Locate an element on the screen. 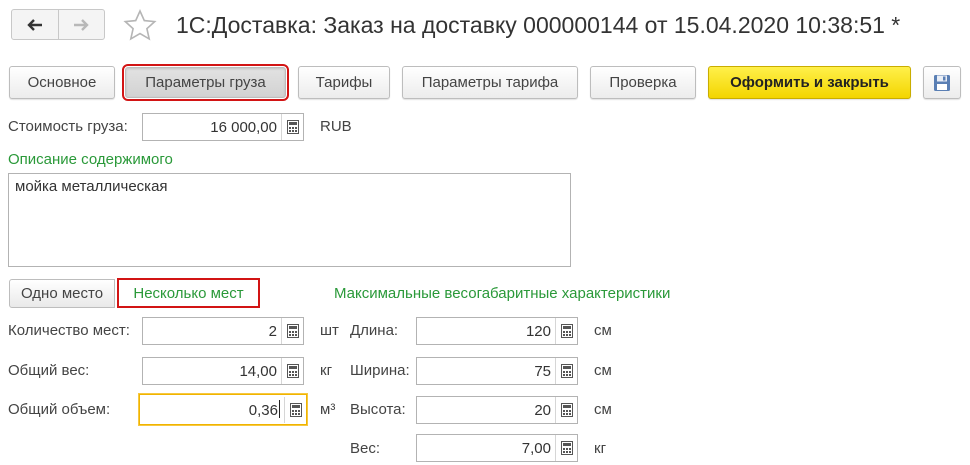  places-count-label: Количество мест: is located at coordinates (69, 330).